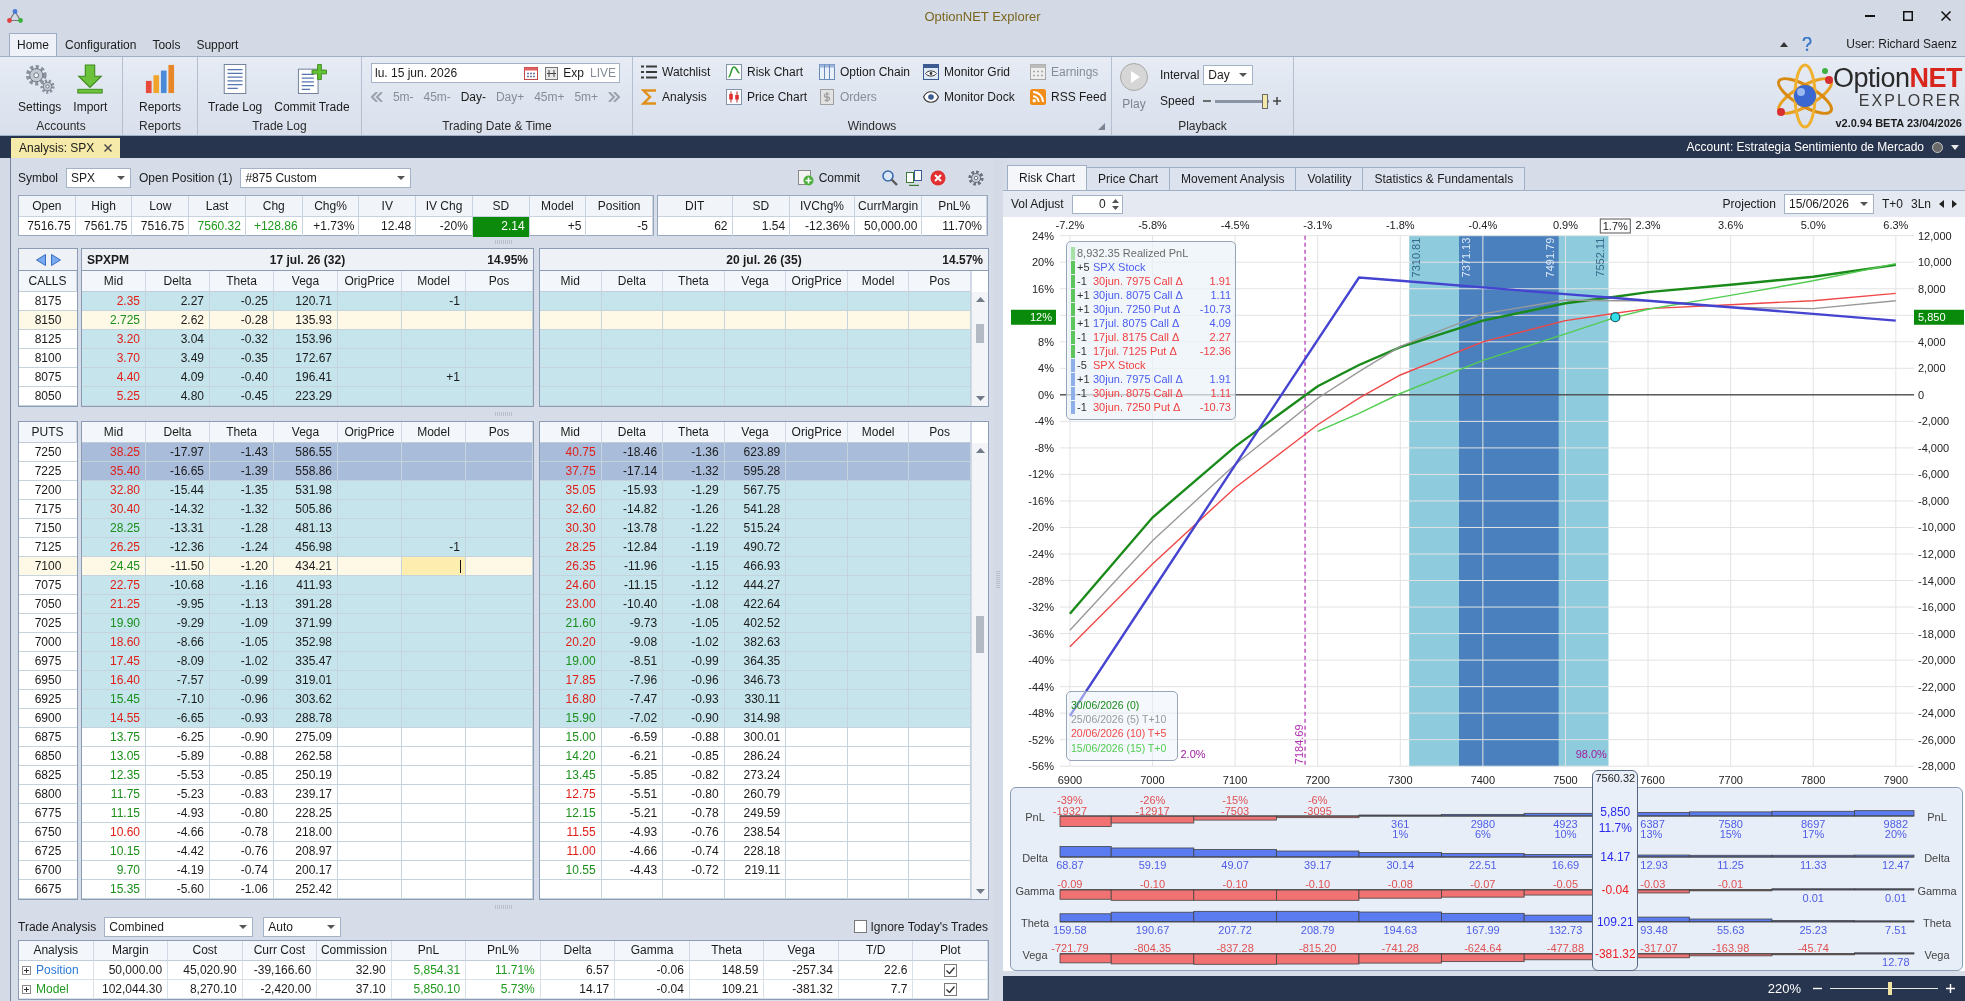  Describe the element at coordinates (307, 471) in the screenshot. I see `option-row: 35.40 -16.65 -1.39 558.86` at that location.